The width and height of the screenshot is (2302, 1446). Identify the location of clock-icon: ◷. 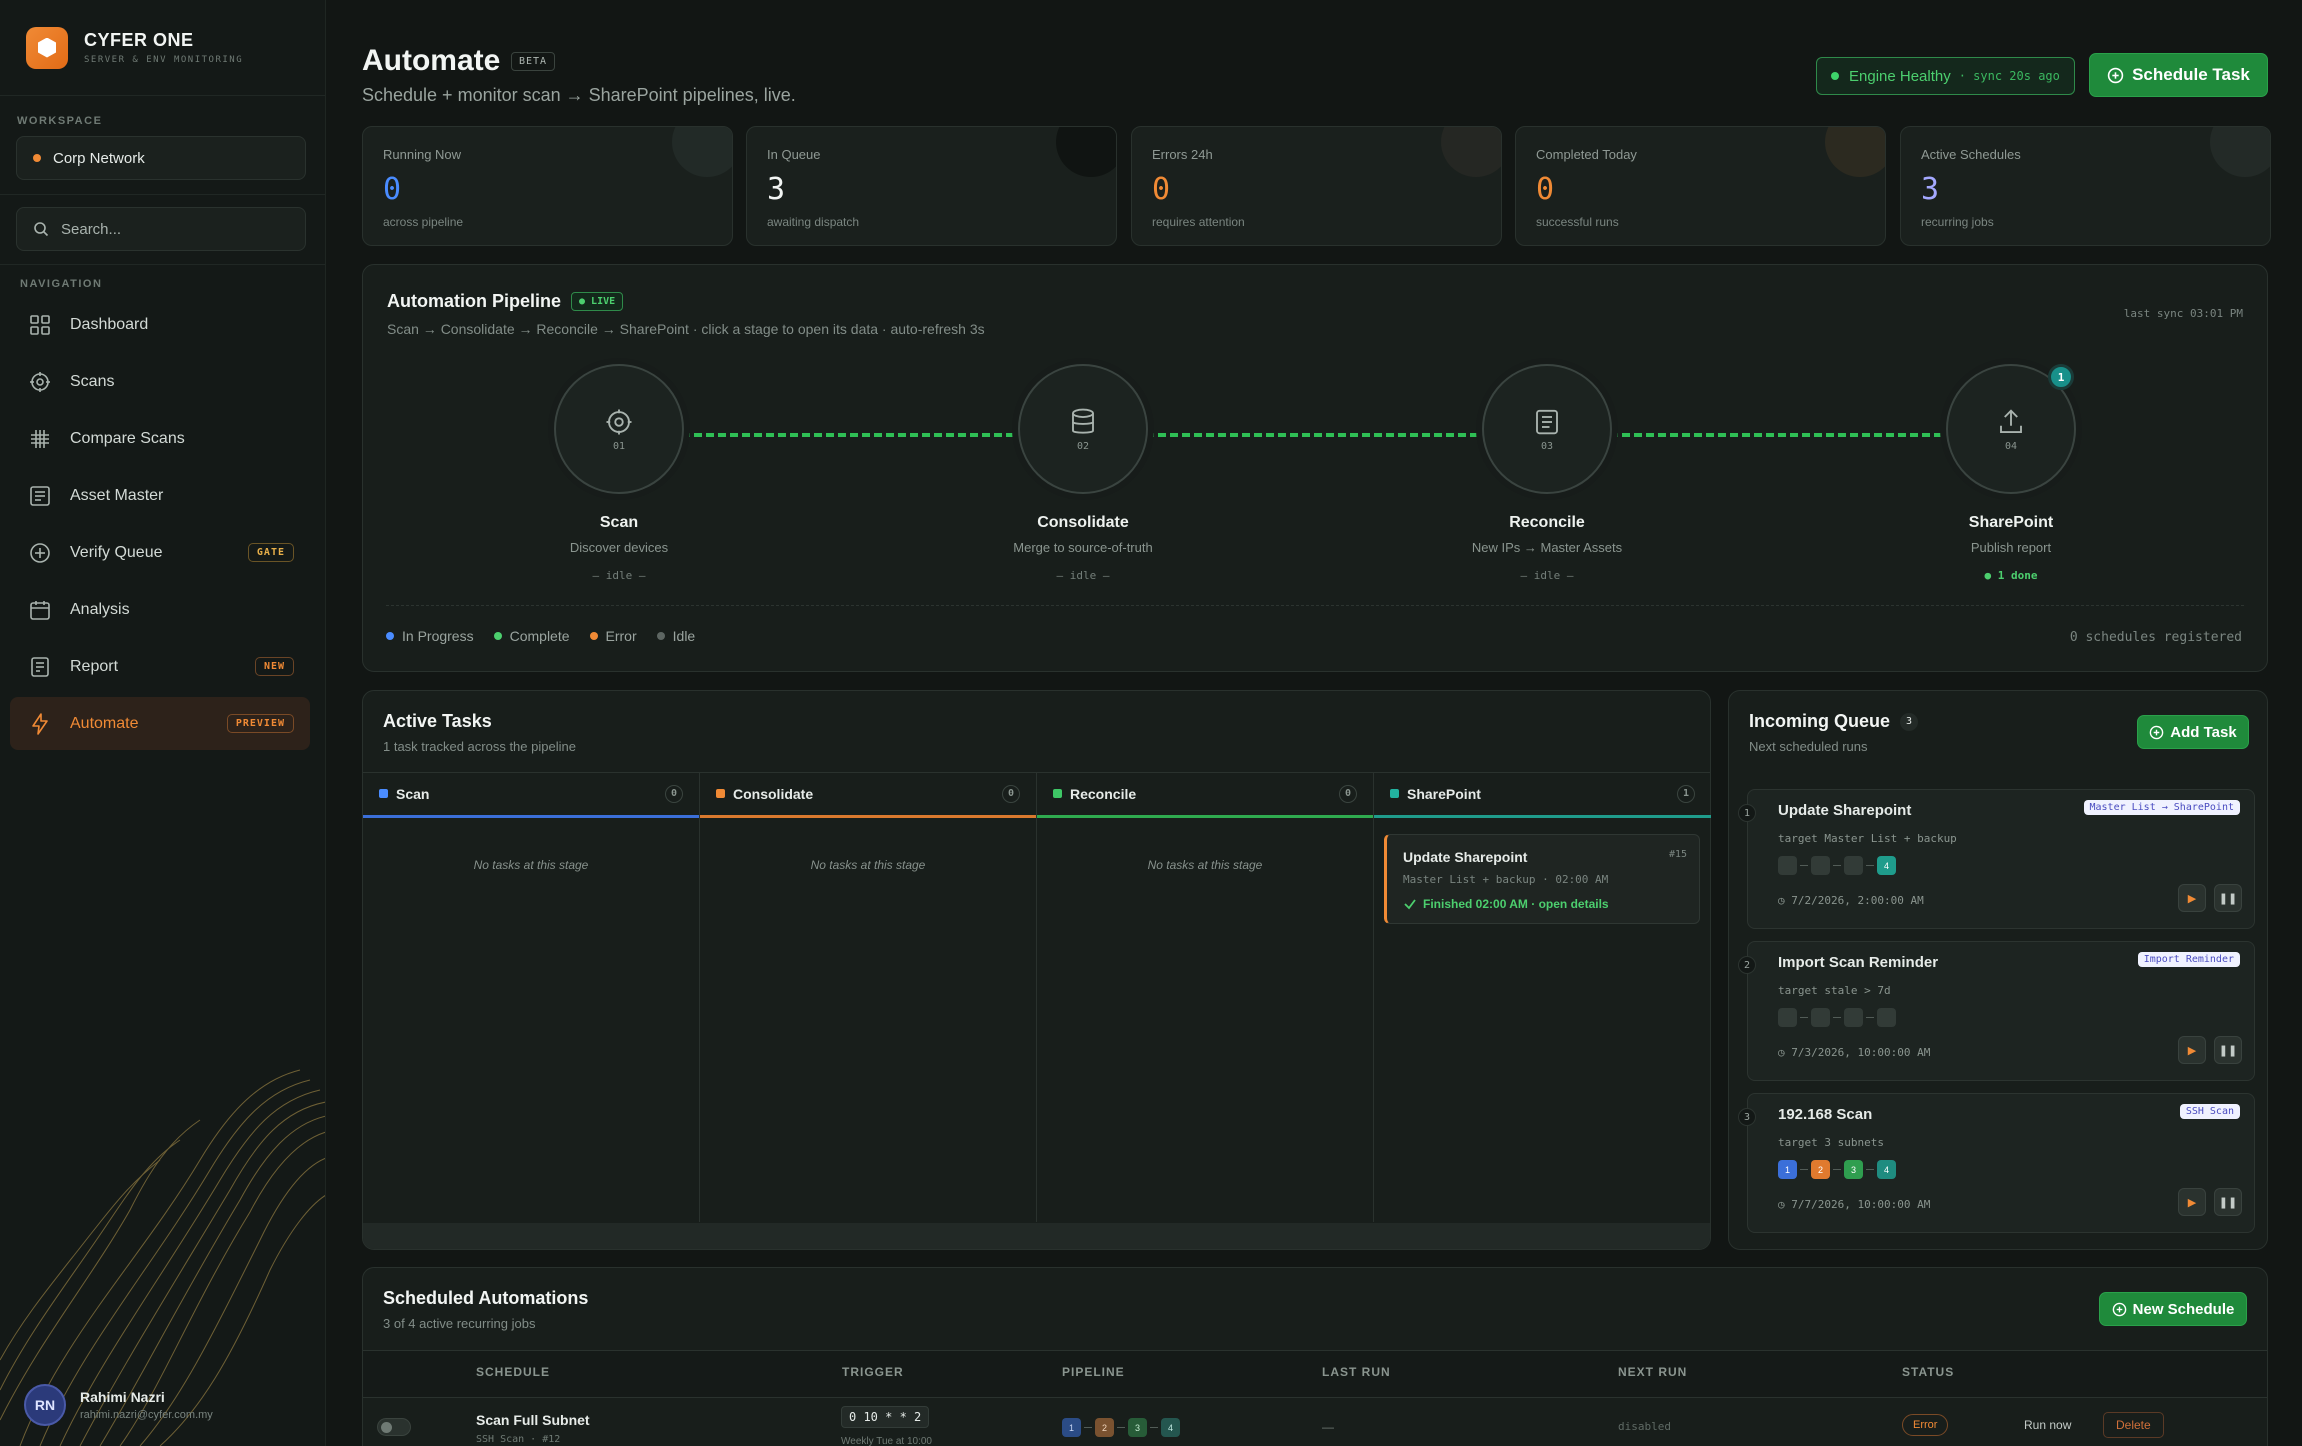
(1785, 1204).